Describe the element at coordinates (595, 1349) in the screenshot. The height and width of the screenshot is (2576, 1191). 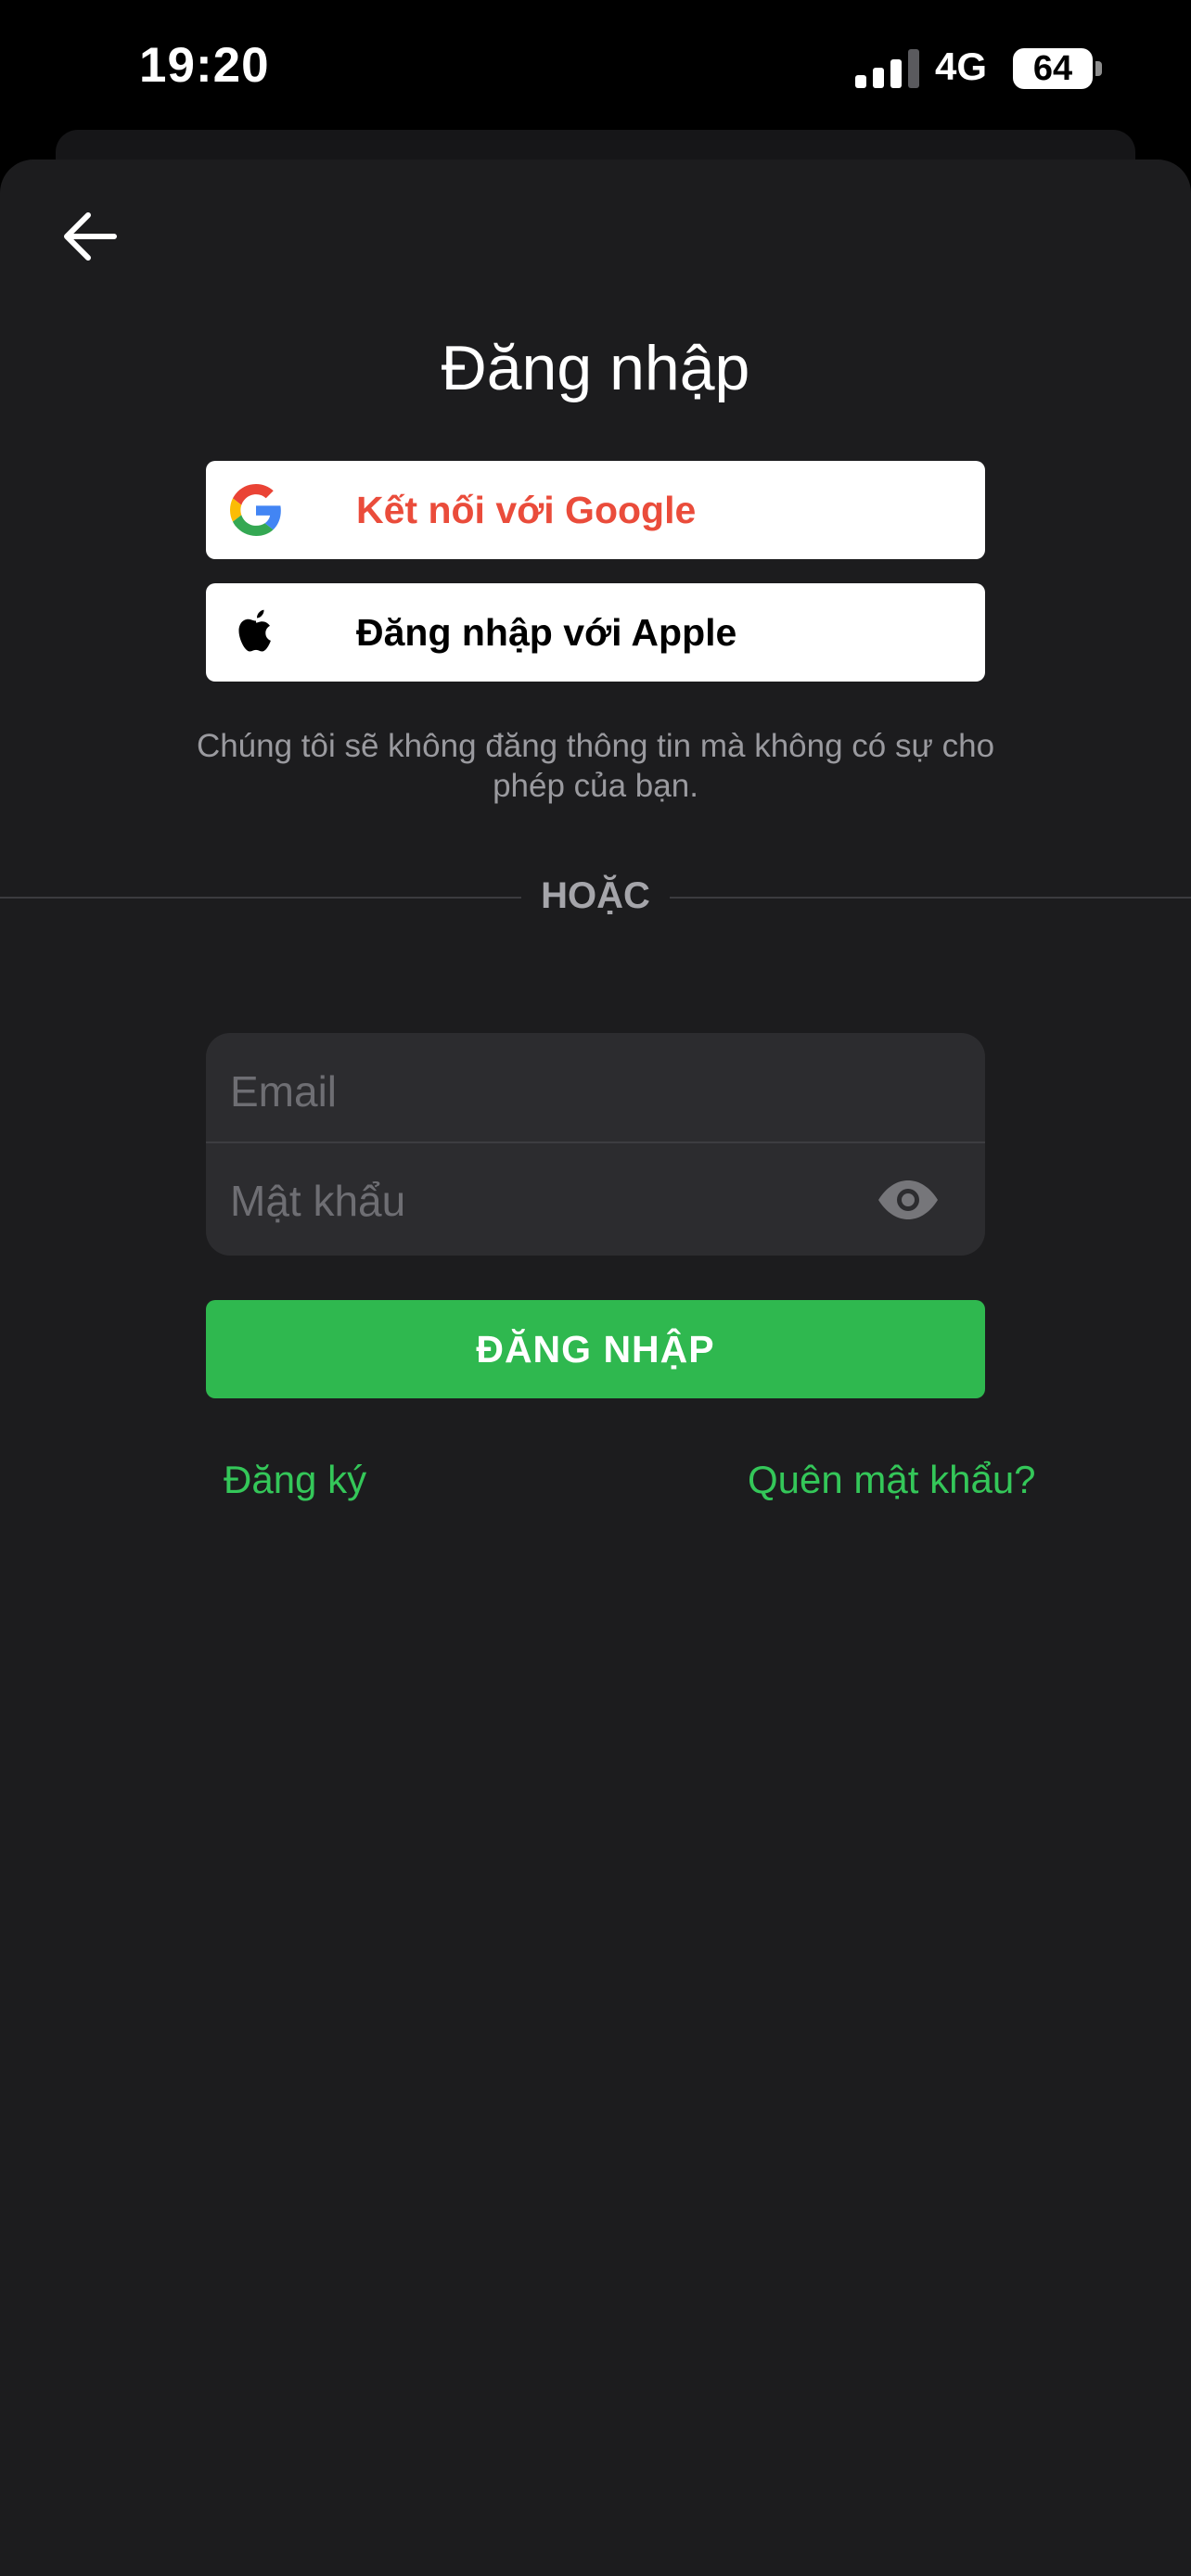
I see `login-button: ĐĂNG NHẬP` at that location.